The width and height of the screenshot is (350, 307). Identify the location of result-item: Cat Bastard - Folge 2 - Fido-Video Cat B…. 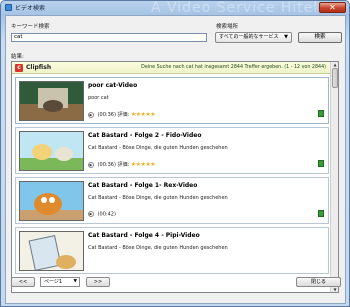
(172, 150).